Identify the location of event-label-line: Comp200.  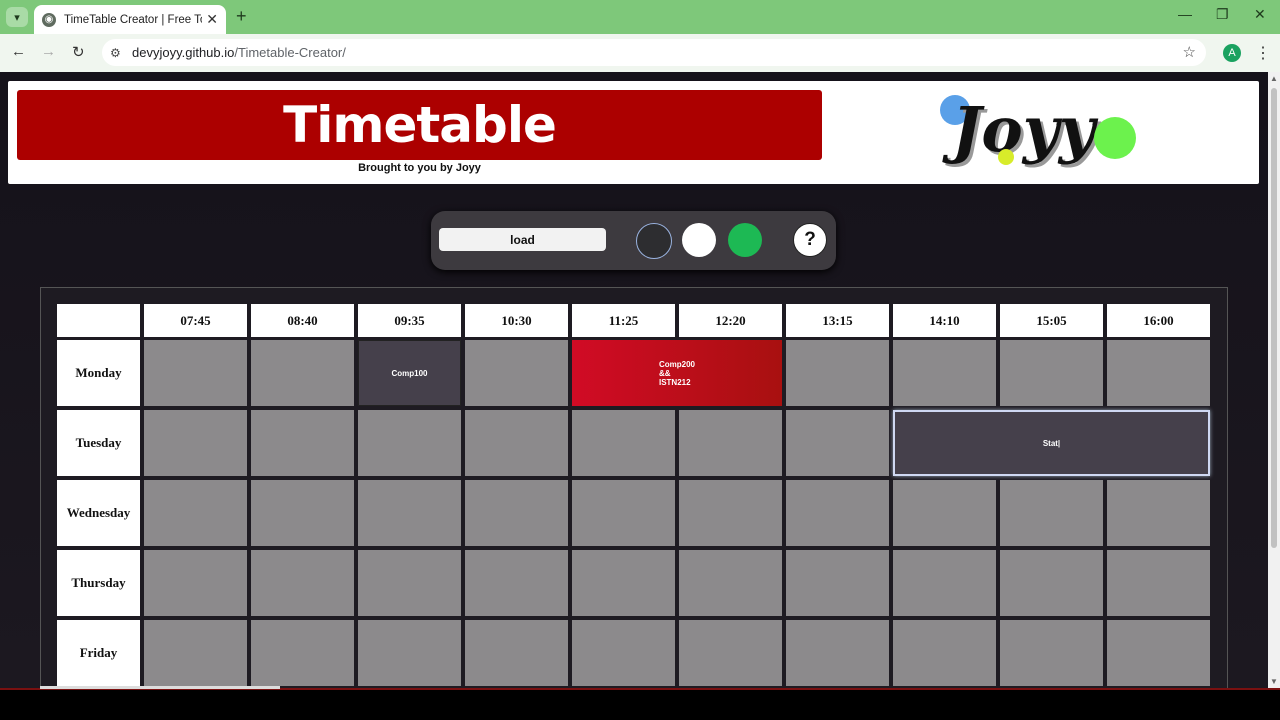
(676, 364).